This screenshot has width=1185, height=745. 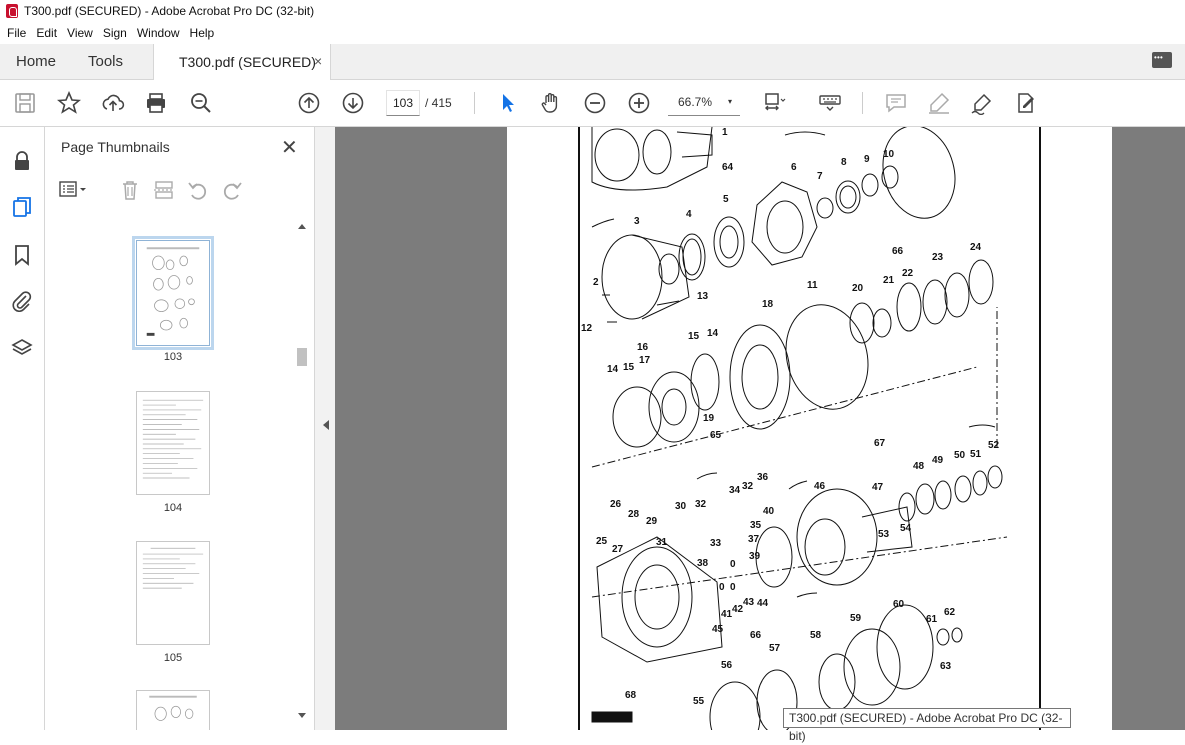 What do you see at coordinates (899, 604) in the screenshot?
I see `callout-label: 60` at bounding box center [899, 604].